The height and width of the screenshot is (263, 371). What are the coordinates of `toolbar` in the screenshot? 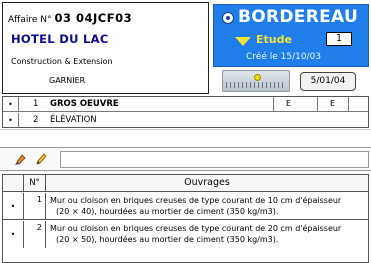 It's located at (185, 159).